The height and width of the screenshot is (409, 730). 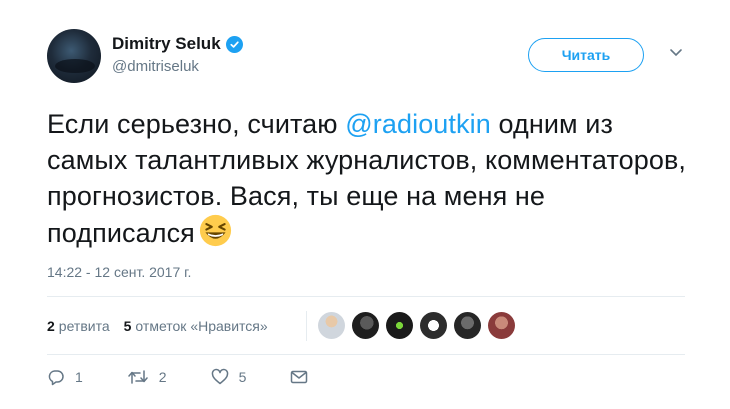 What do you see at coordinates (418, 124) in the screenshot?
I see `mention-link: @radioutkin` at bounding box center [418, 124].